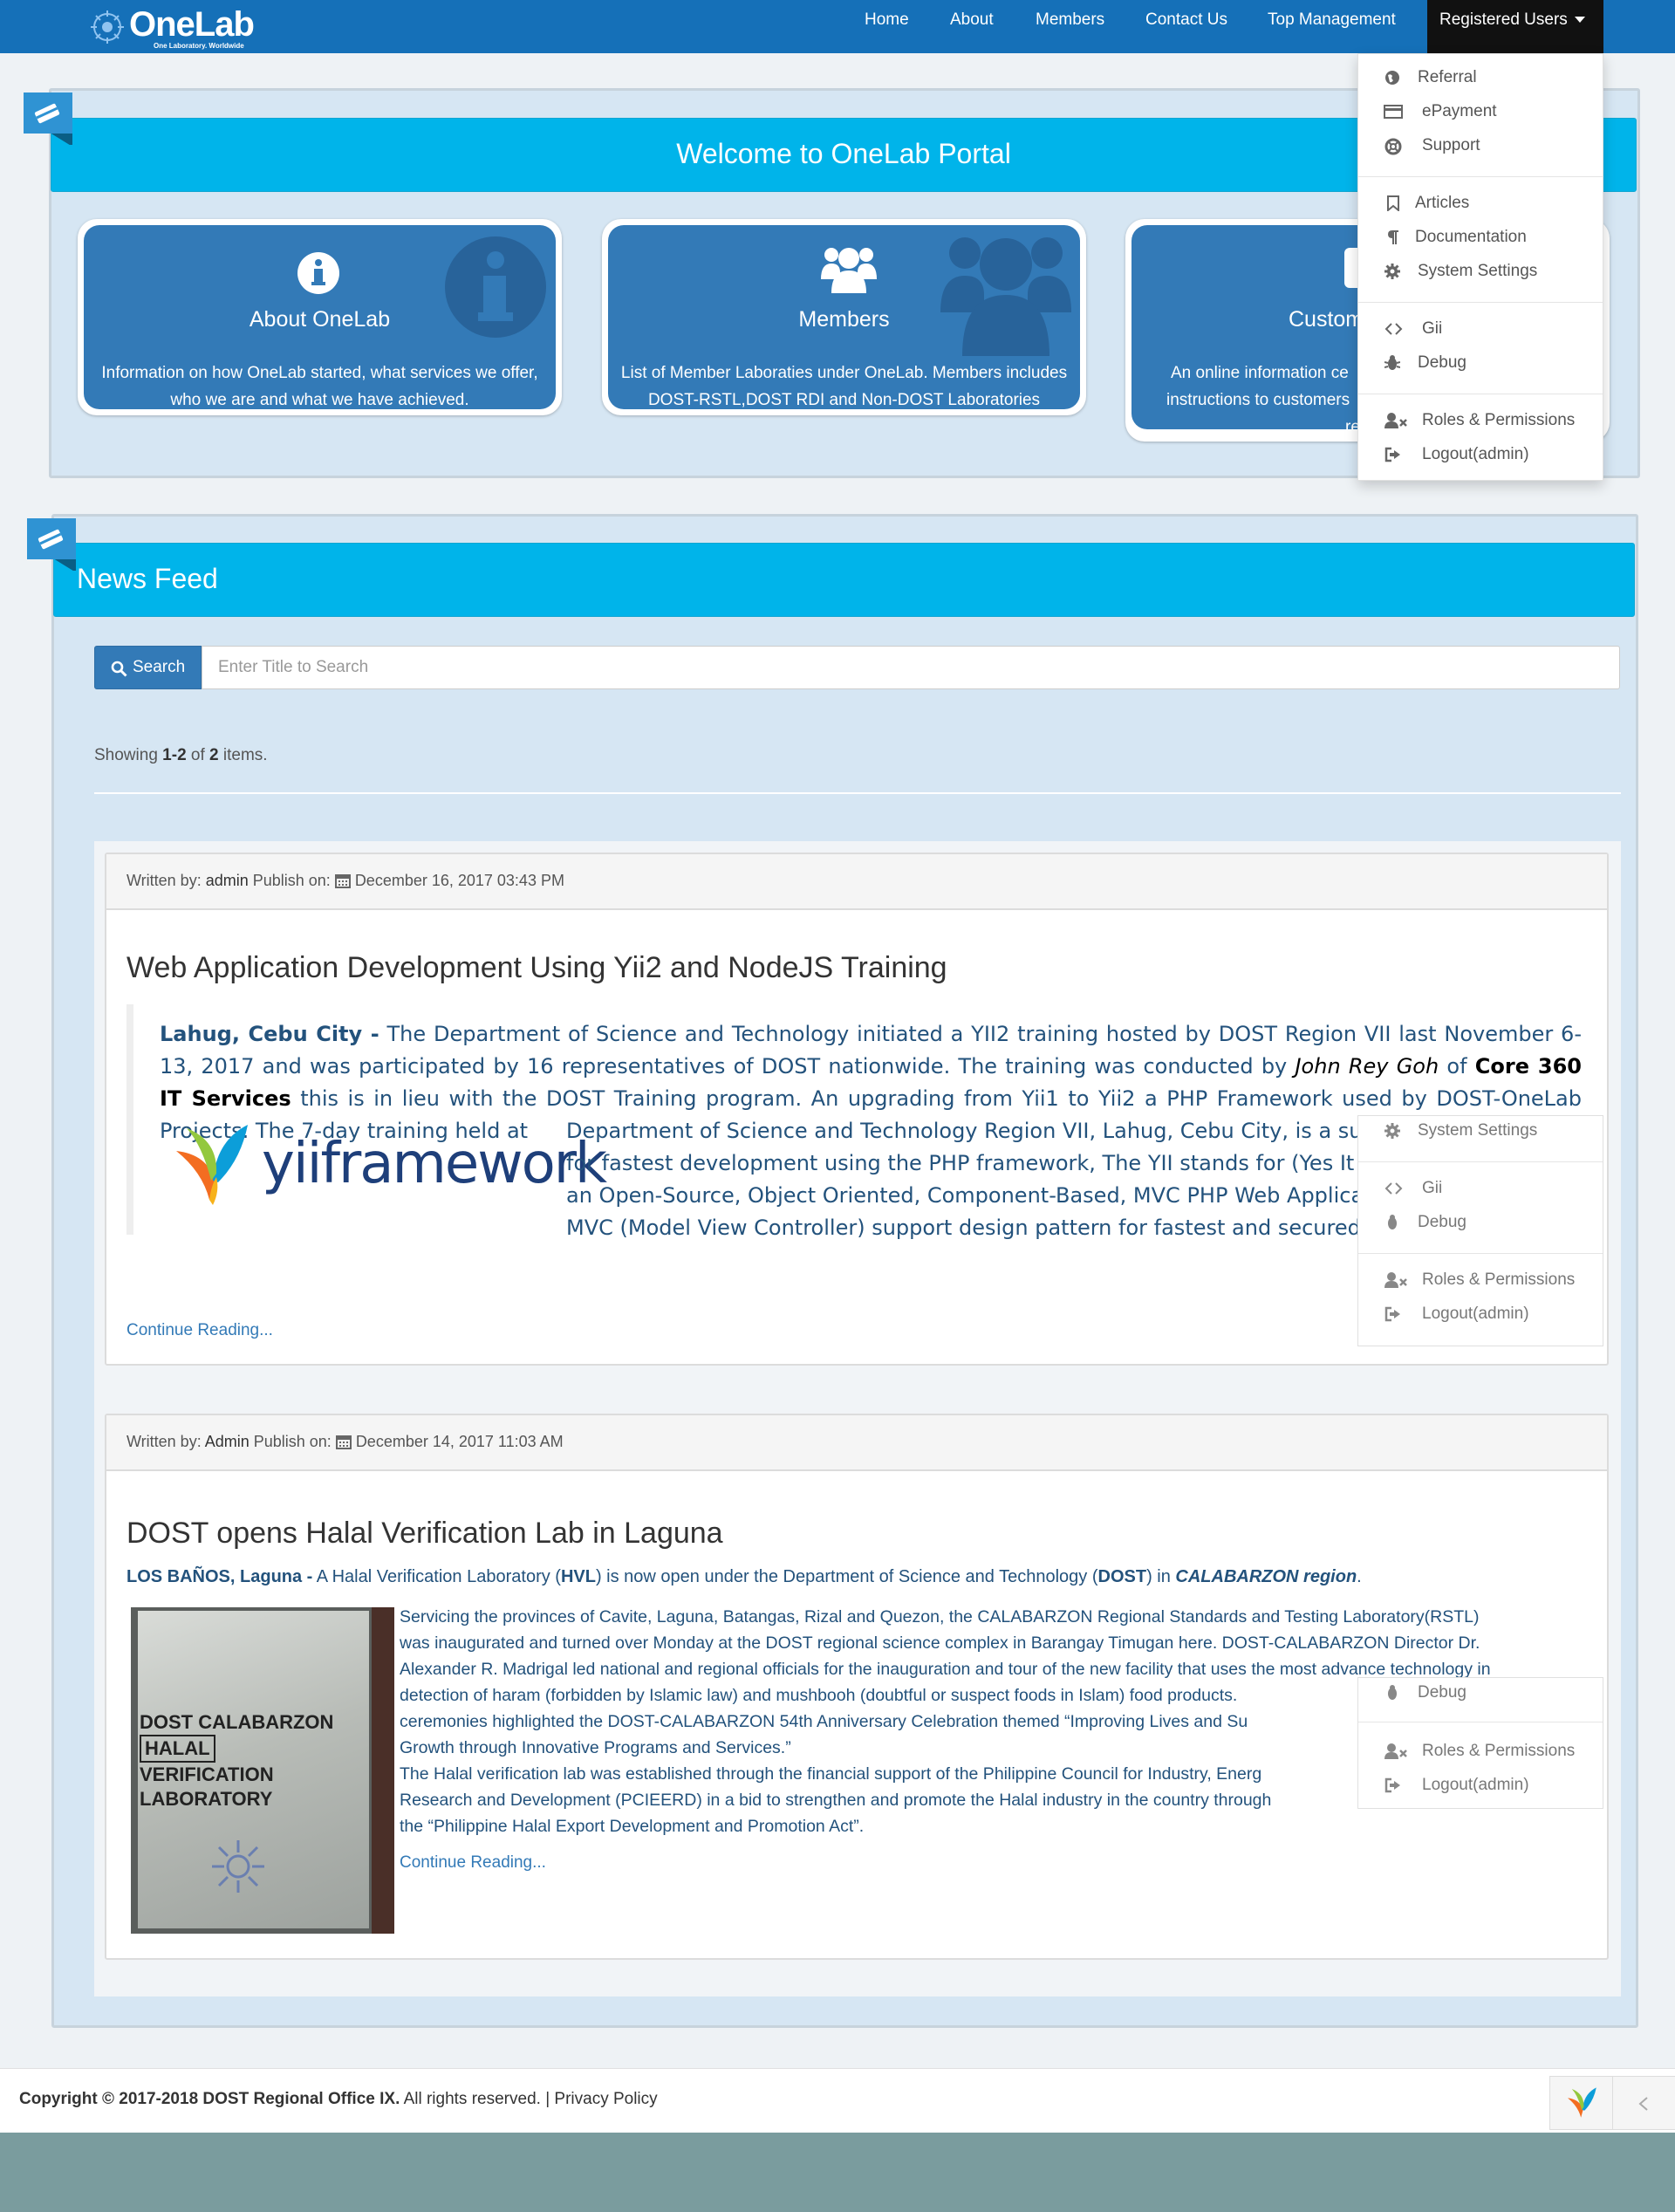  Describe the element at coordinates (1070, 26) in the screenshot. I see `nav-members: Members` at that location.